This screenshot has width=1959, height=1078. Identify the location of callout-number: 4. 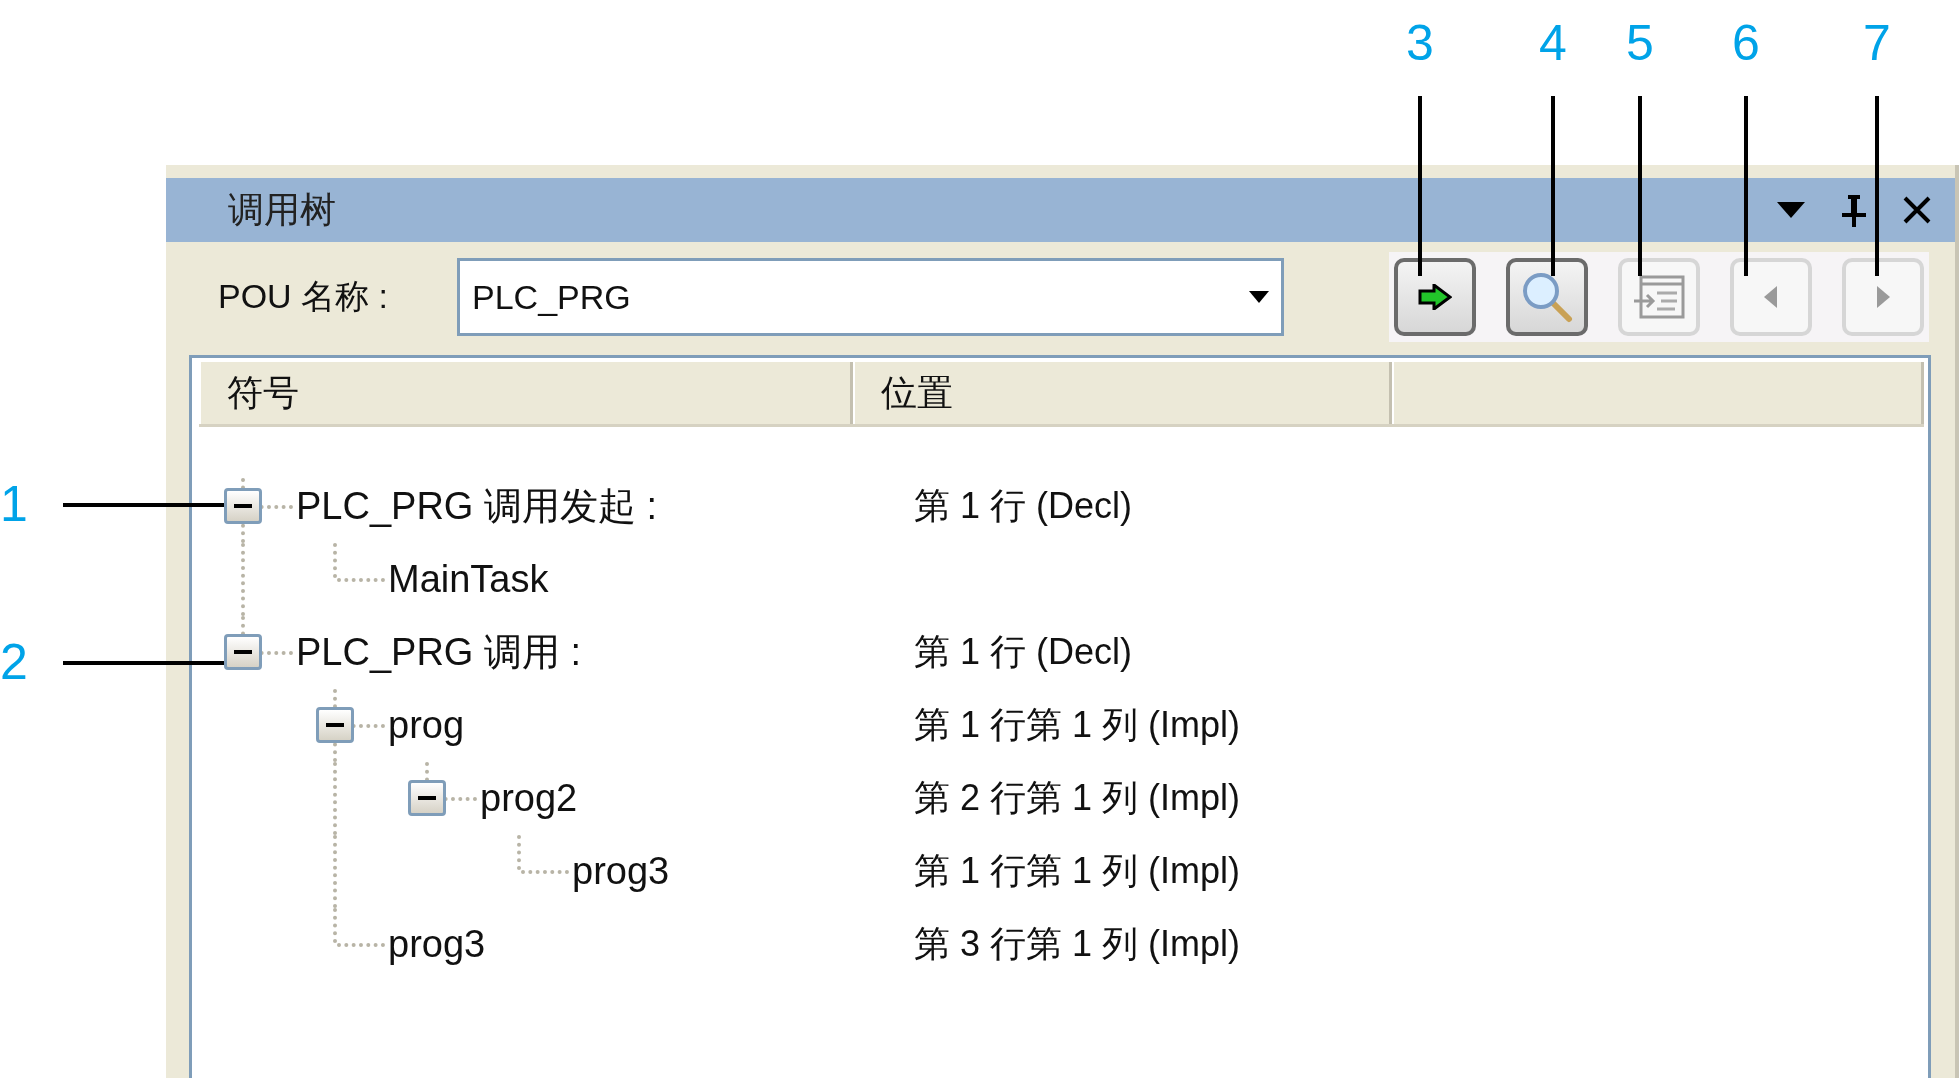
(1553, 43).